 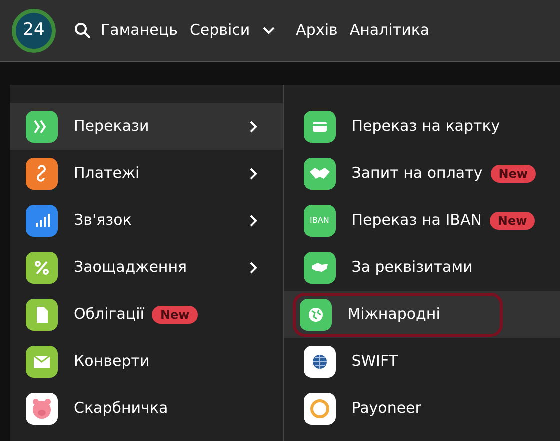 What do you see at coordinates (390, 30) in the screenshot?
I see `nav-link: Аналітика` at bounding box center [390, 30].